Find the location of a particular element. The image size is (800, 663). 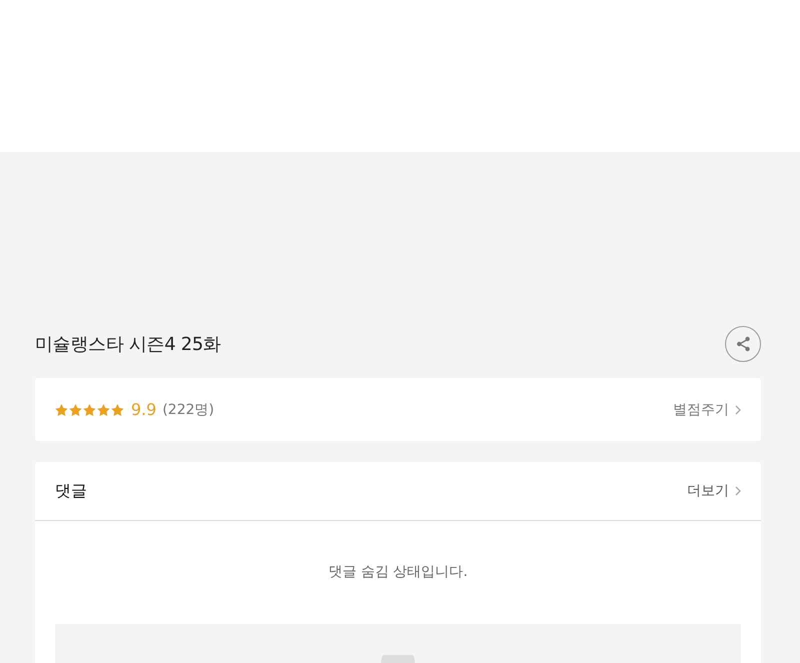

share-button is located at coordinates (743, 344).